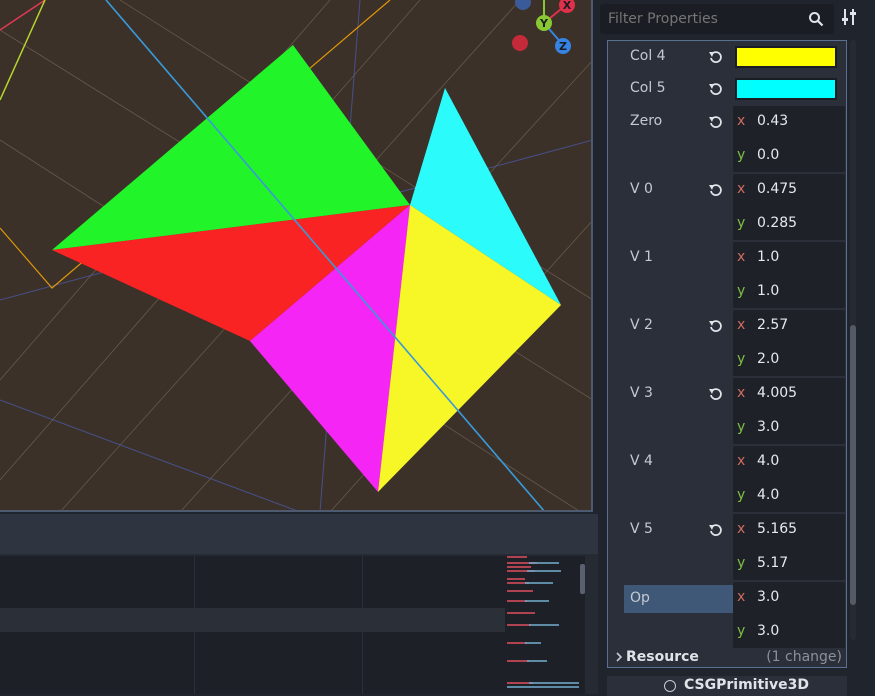  What do you see at coordinates (545, 625) in the screenshot?
I see `code-minimap` at bounding box center [545, 625].